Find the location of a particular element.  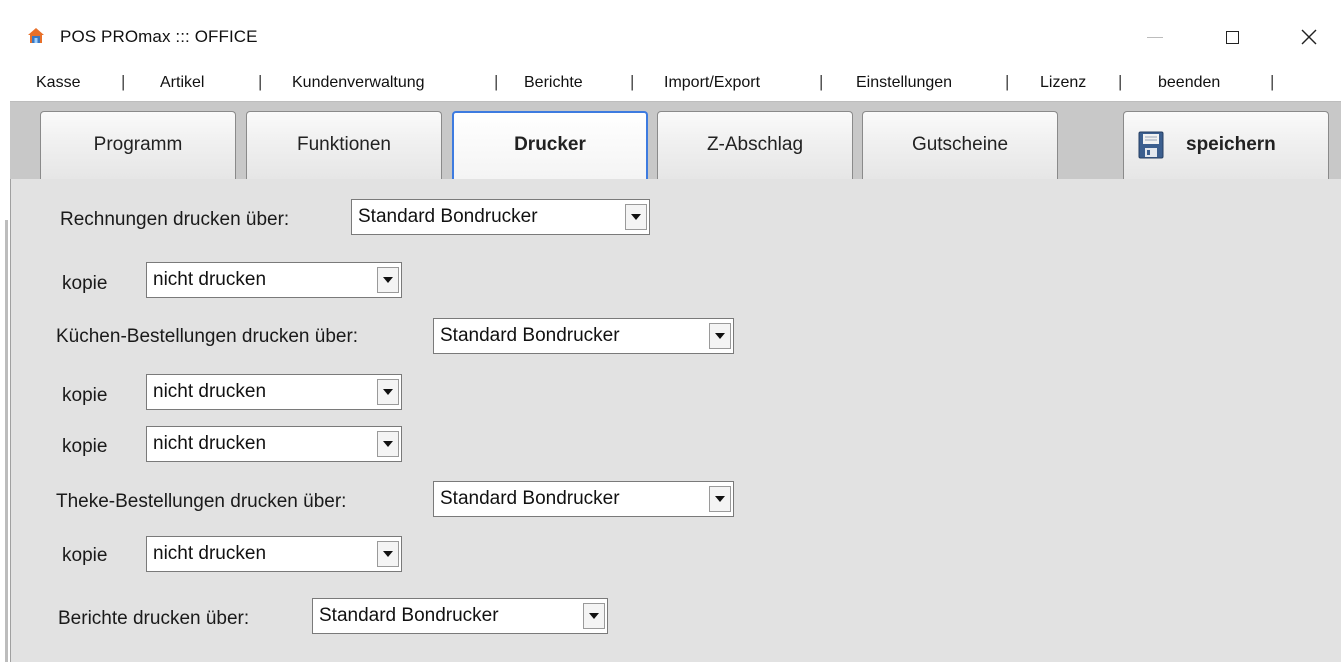

rechnungen-printer-select: Standard Bondrucker is located at coordinates (500, 217).